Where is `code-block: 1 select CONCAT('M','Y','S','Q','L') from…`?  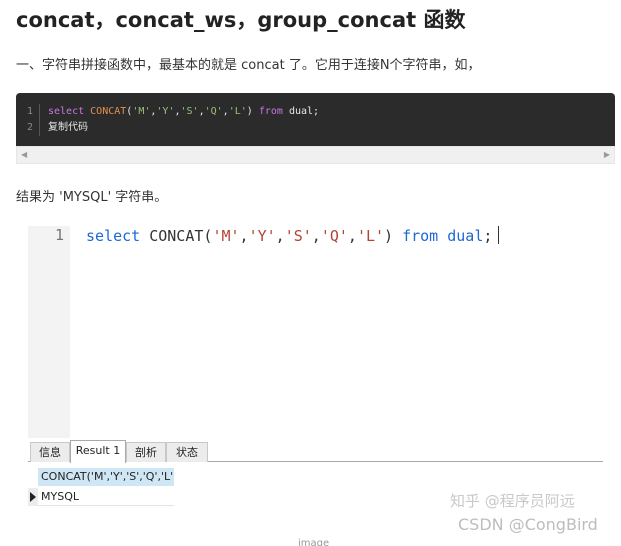 code-block: 1 select CONCAT('M','Y','S','Q','L') from… is located at coordinates (315, 128).